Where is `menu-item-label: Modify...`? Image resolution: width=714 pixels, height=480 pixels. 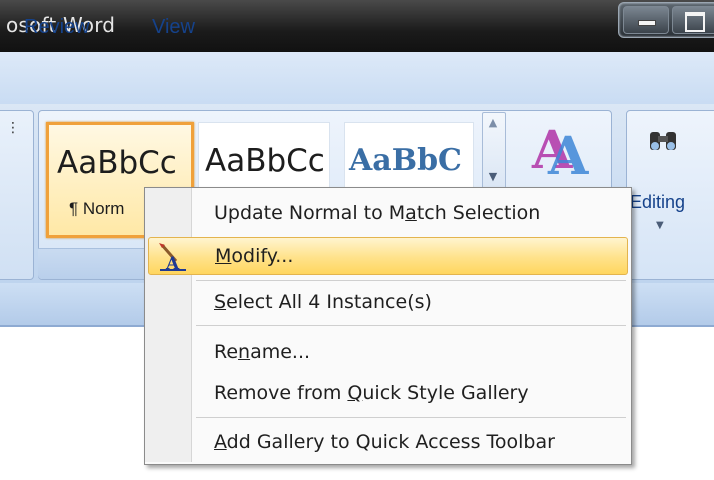 menu-item-label: Modify... is located at coordinates (254, 256).